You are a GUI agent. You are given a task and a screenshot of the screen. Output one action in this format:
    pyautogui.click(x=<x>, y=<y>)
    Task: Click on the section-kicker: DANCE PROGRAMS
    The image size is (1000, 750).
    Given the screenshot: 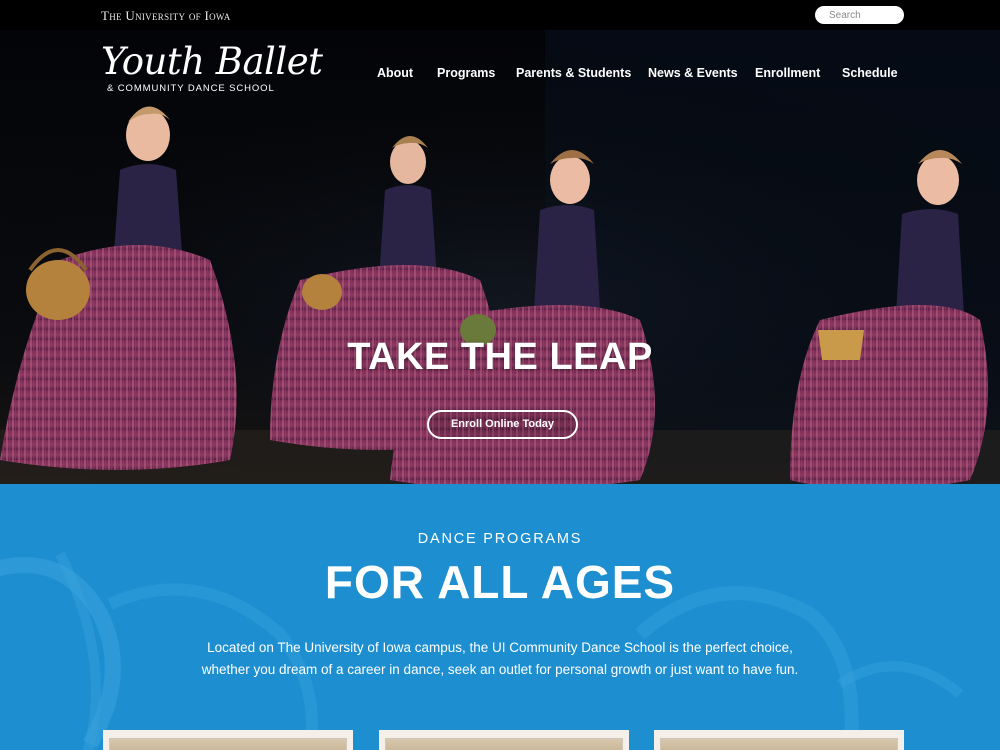 What is the action you would take?
    pyautogui.click(x=500, y=539)
    